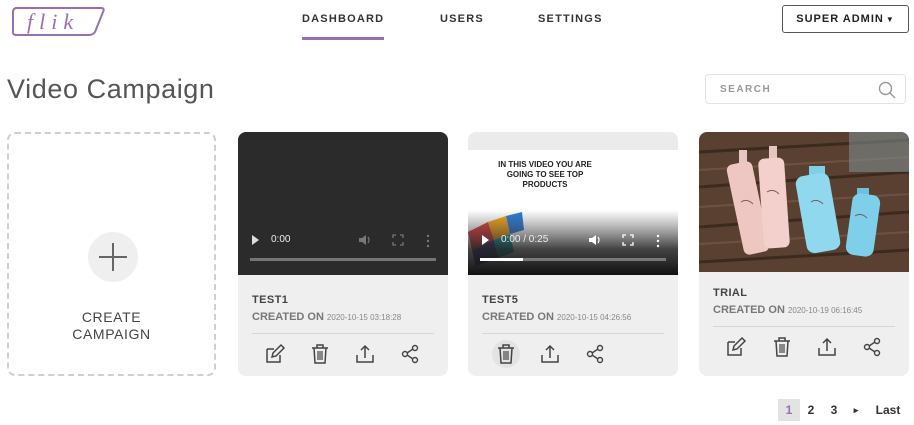 This screenshot has height=425, width=914. I want to click on campaign-created: CREATED ON 2020-10-15 03:18:28, so click(327, 317).